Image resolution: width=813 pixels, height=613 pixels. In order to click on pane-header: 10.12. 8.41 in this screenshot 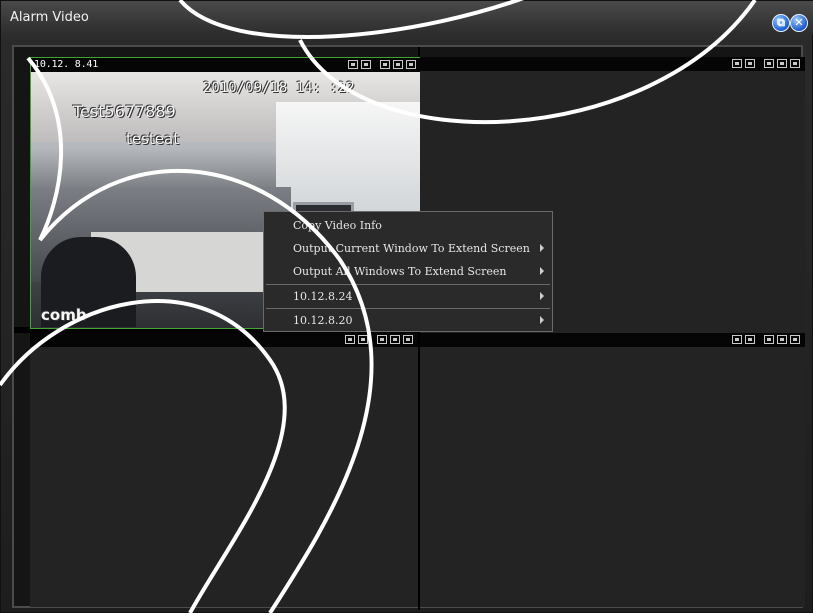, I will do `click(226, 65)`.